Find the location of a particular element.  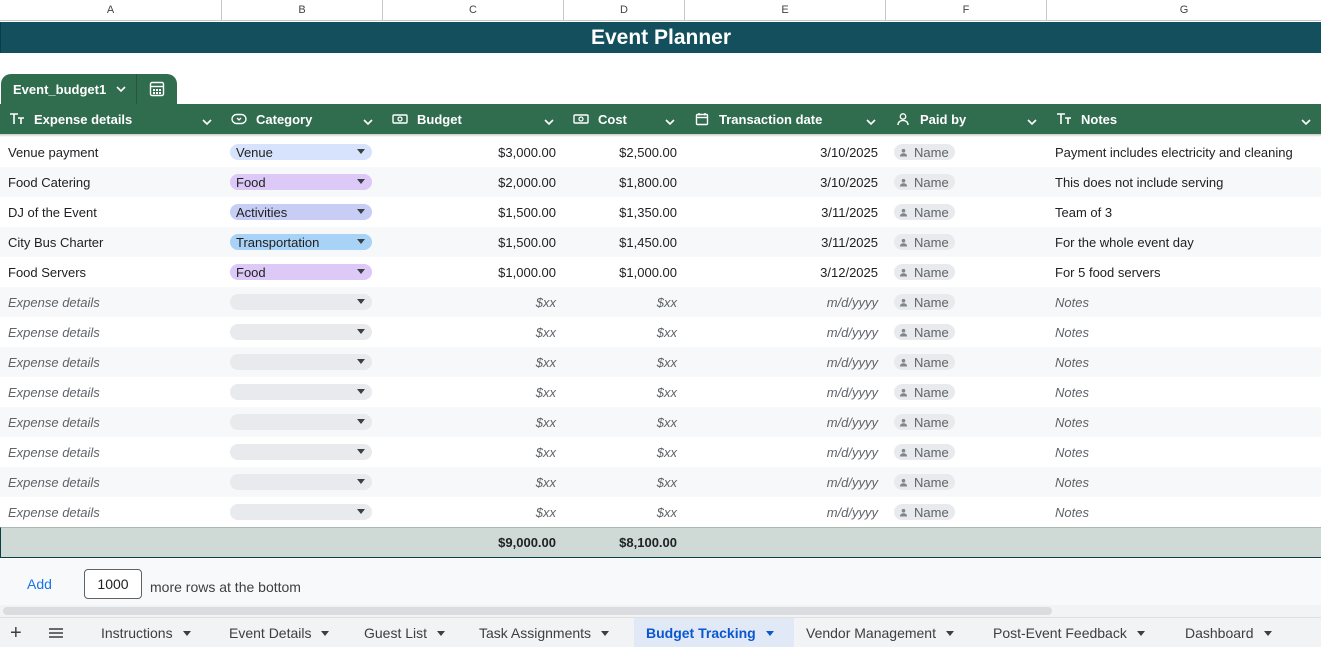

budget-cell: $3,000.00 is located at coordinates (473, 152).